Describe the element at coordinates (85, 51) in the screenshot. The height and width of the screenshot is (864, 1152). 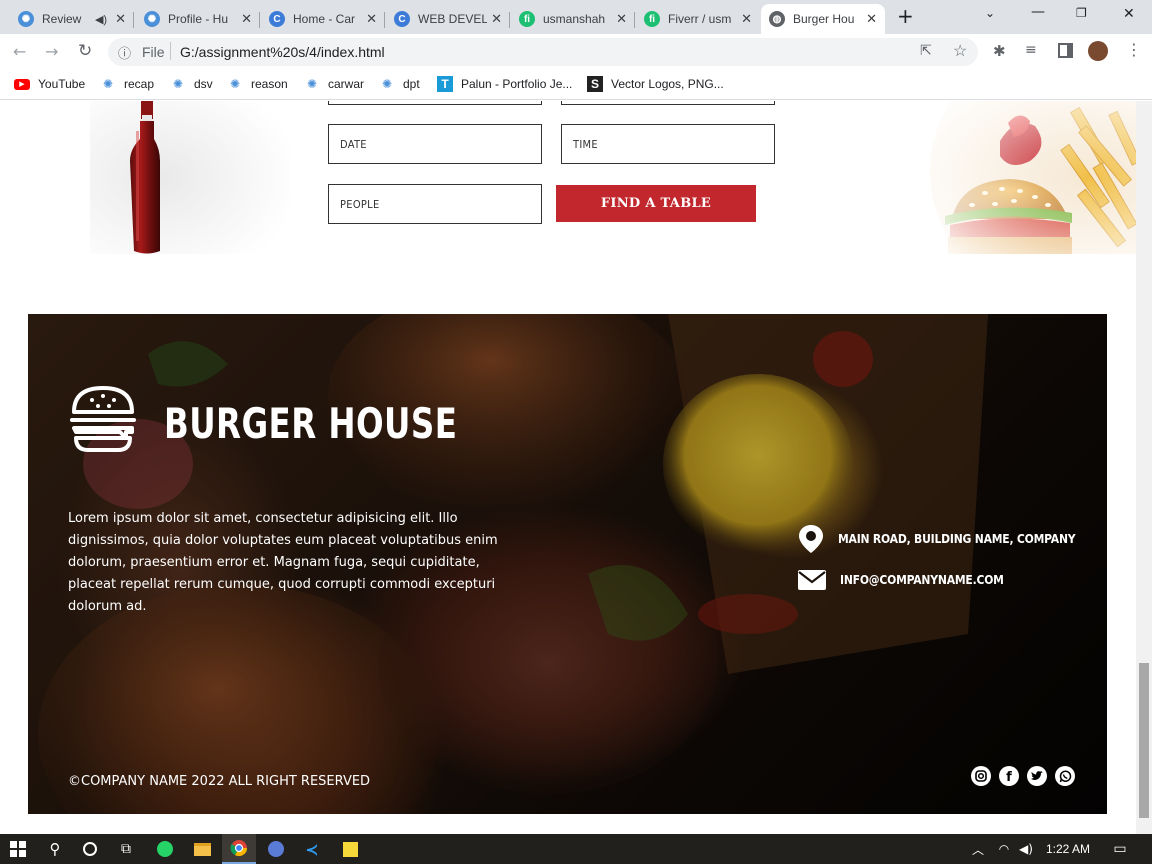
I see `reload-icon: ↻` at that location.